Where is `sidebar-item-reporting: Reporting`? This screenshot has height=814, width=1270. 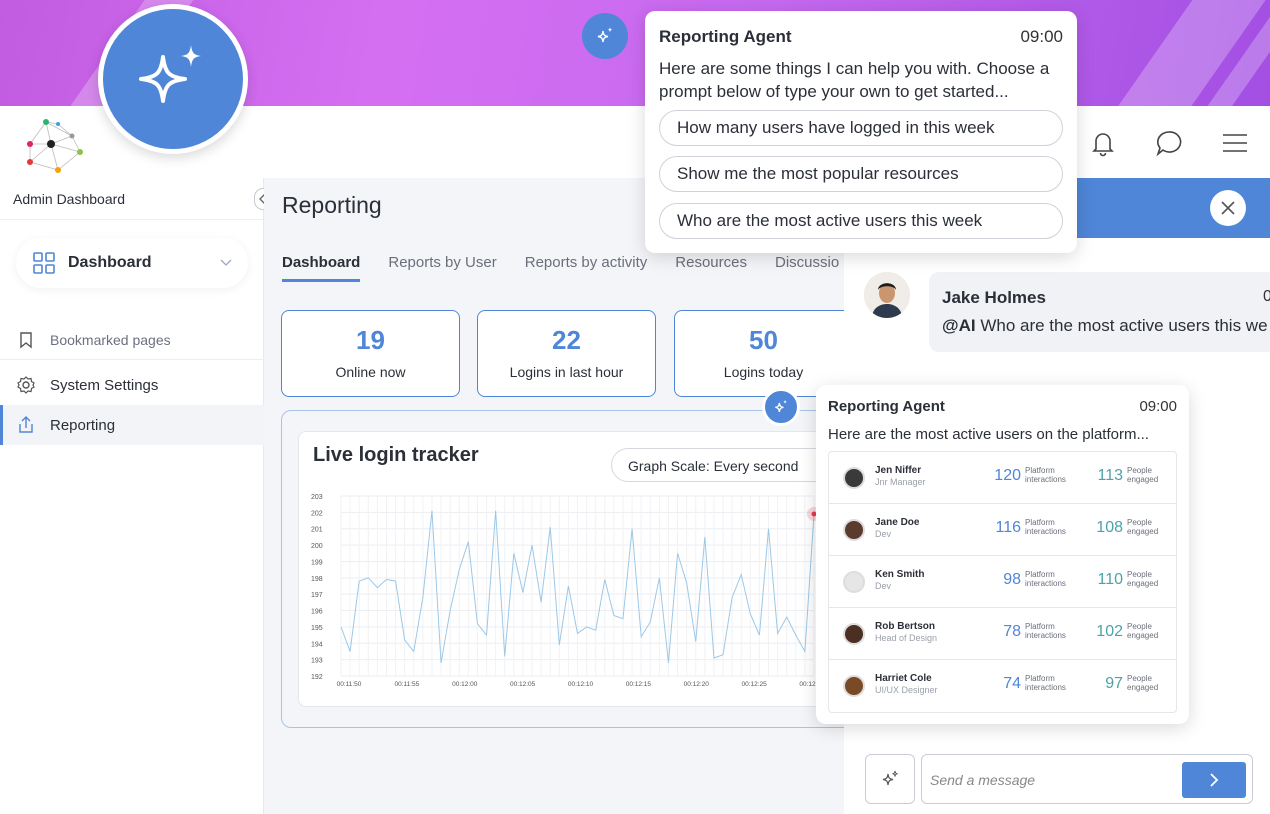 sidebar-item-reporting: Reporting is located at coordinates (132, 425).